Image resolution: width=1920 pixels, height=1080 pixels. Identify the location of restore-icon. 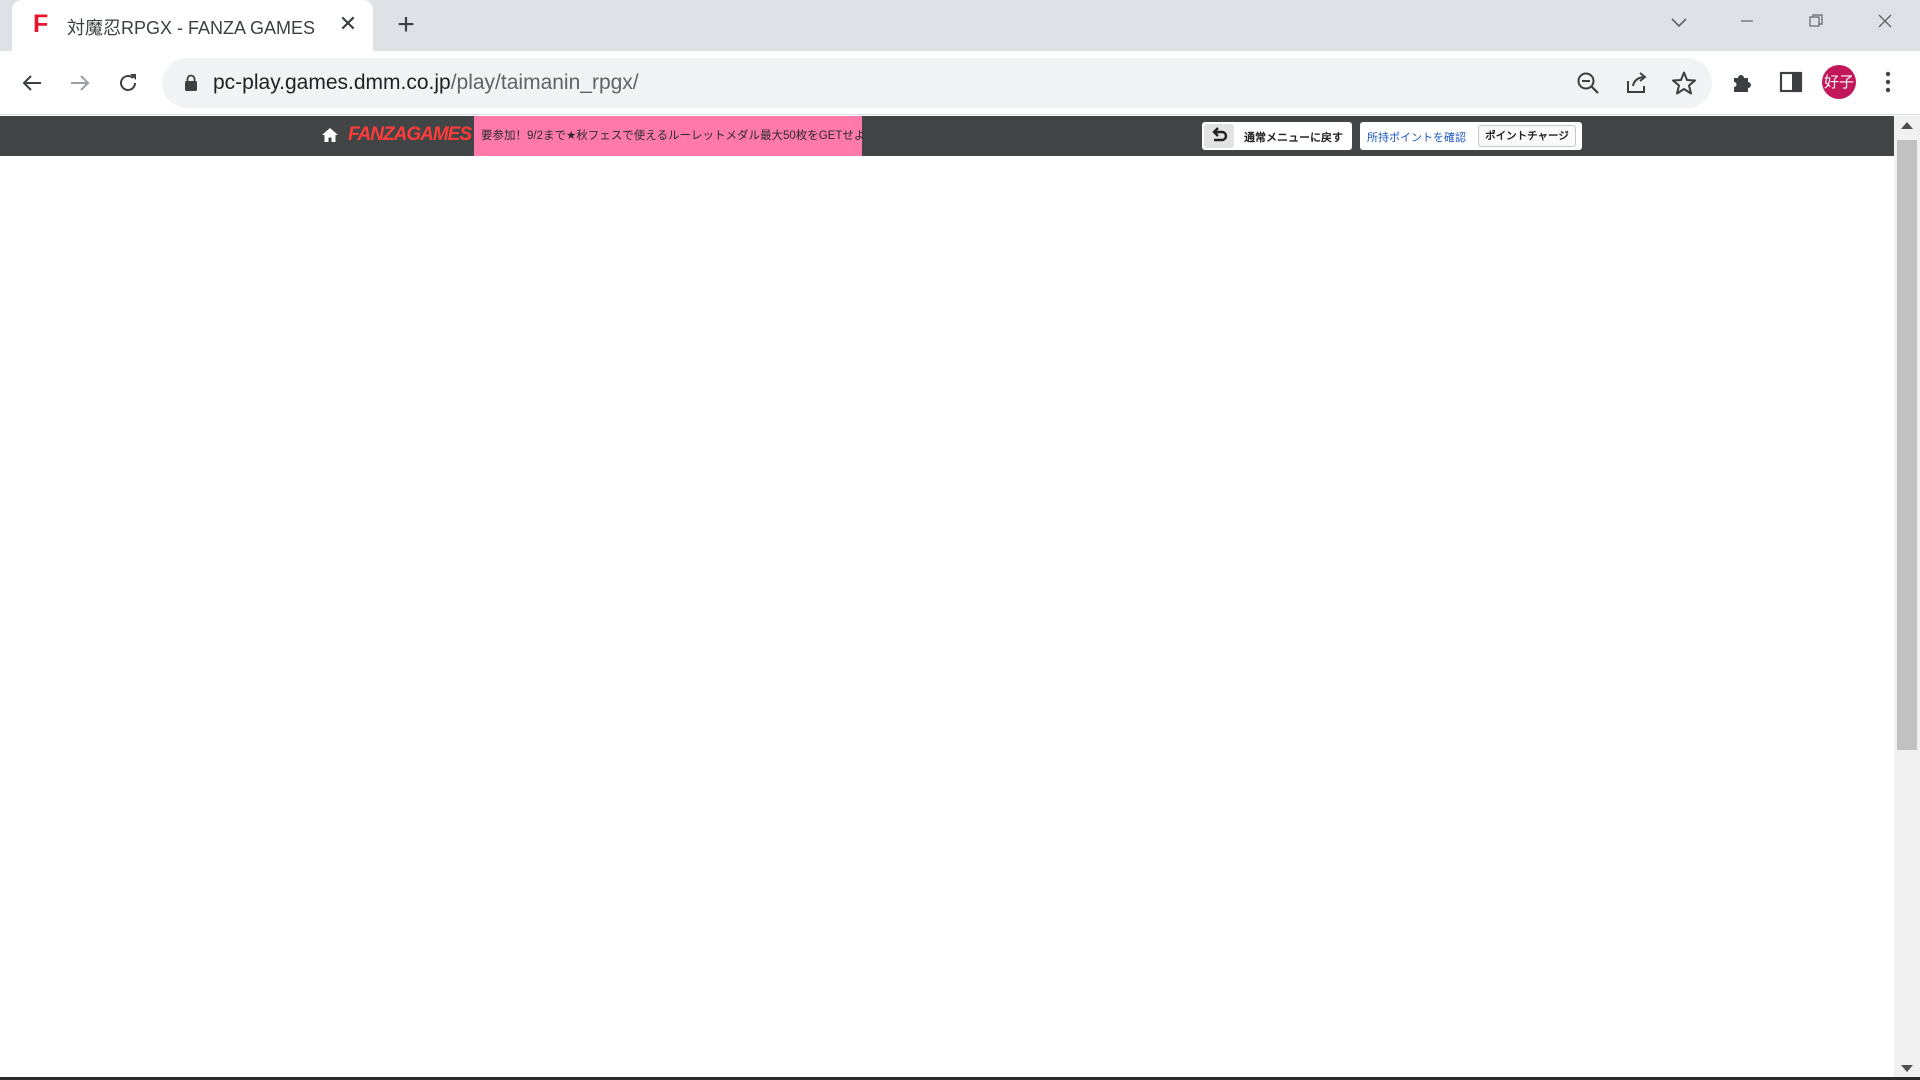
(1816, 23).